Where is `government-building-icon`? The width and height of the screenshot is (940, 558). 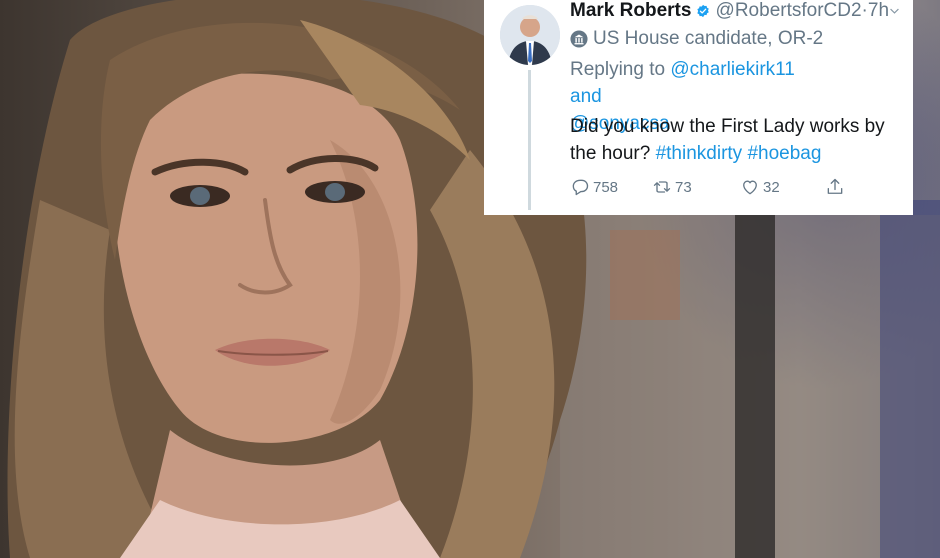 government-building-icon is located at coordinates (579, 39).